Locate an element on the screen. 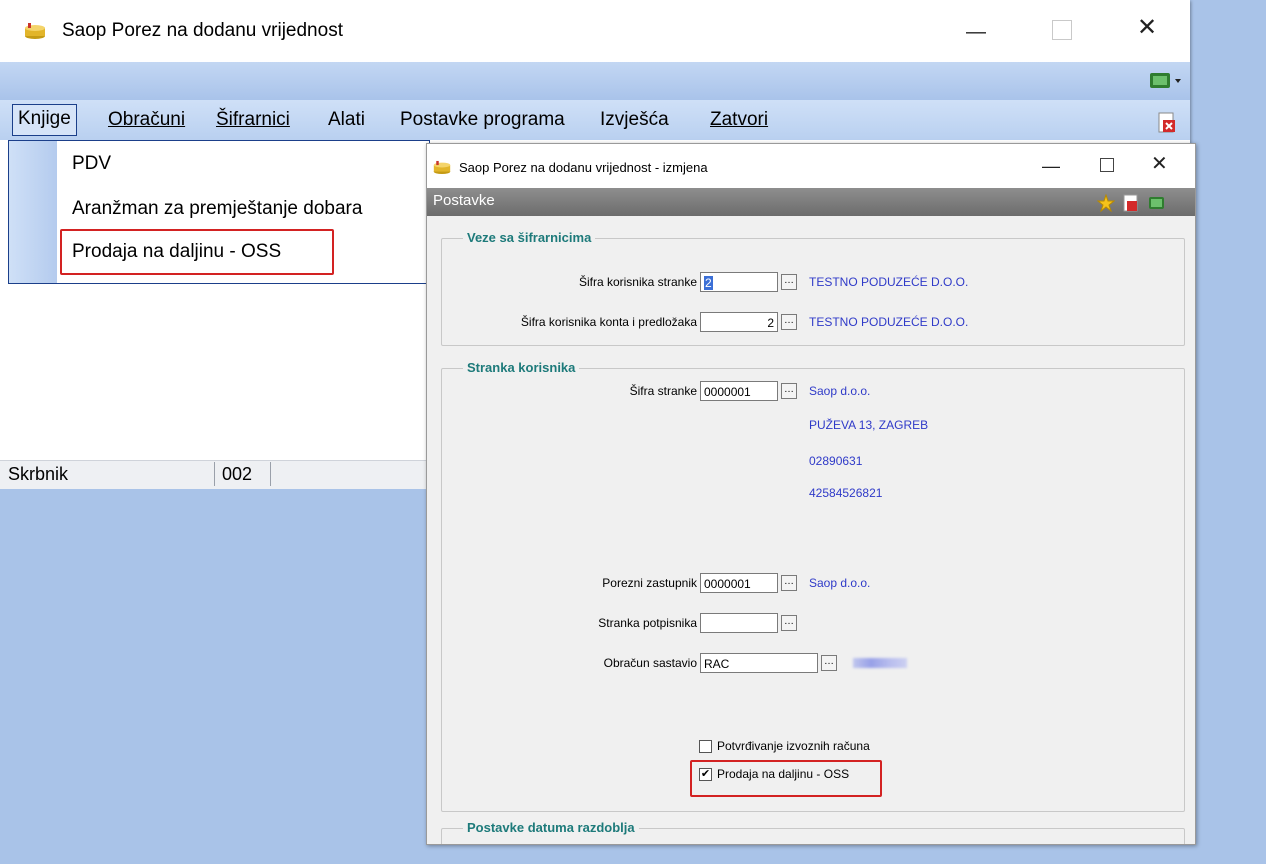 The height and width of the screenshot is (864, 1266). menu-zatvori-label: Zatvori is located at coordinates (739, 119).